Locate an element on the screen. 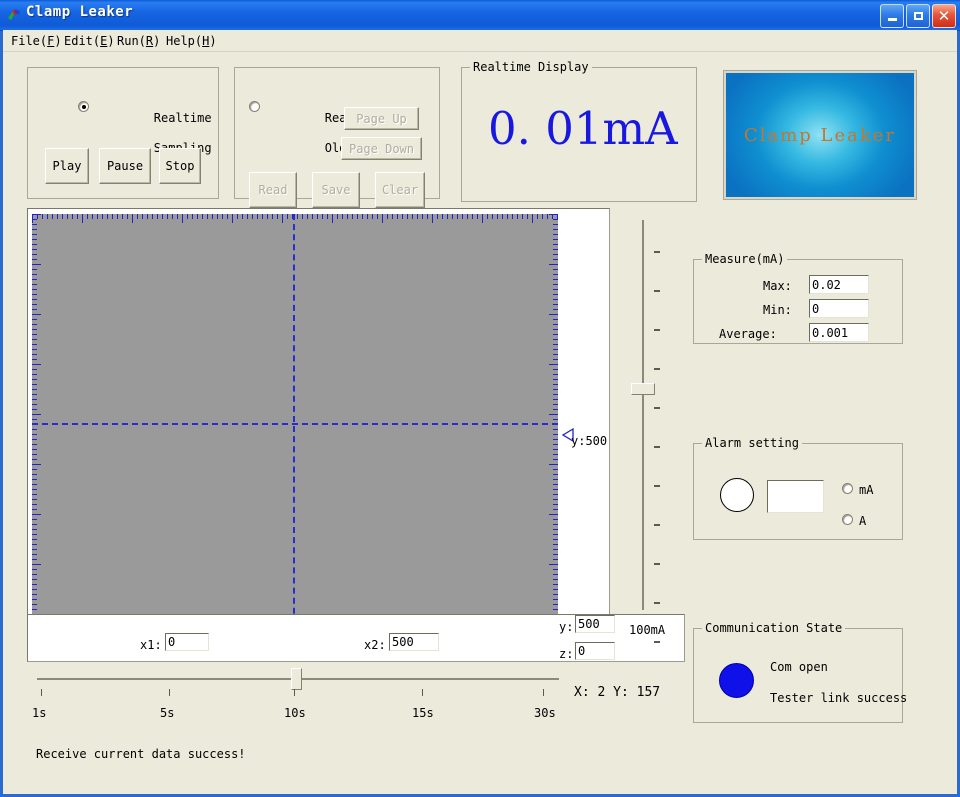 This screenshot has height=797, width=960. range-slider-tick is located at coordinates (657, 642).